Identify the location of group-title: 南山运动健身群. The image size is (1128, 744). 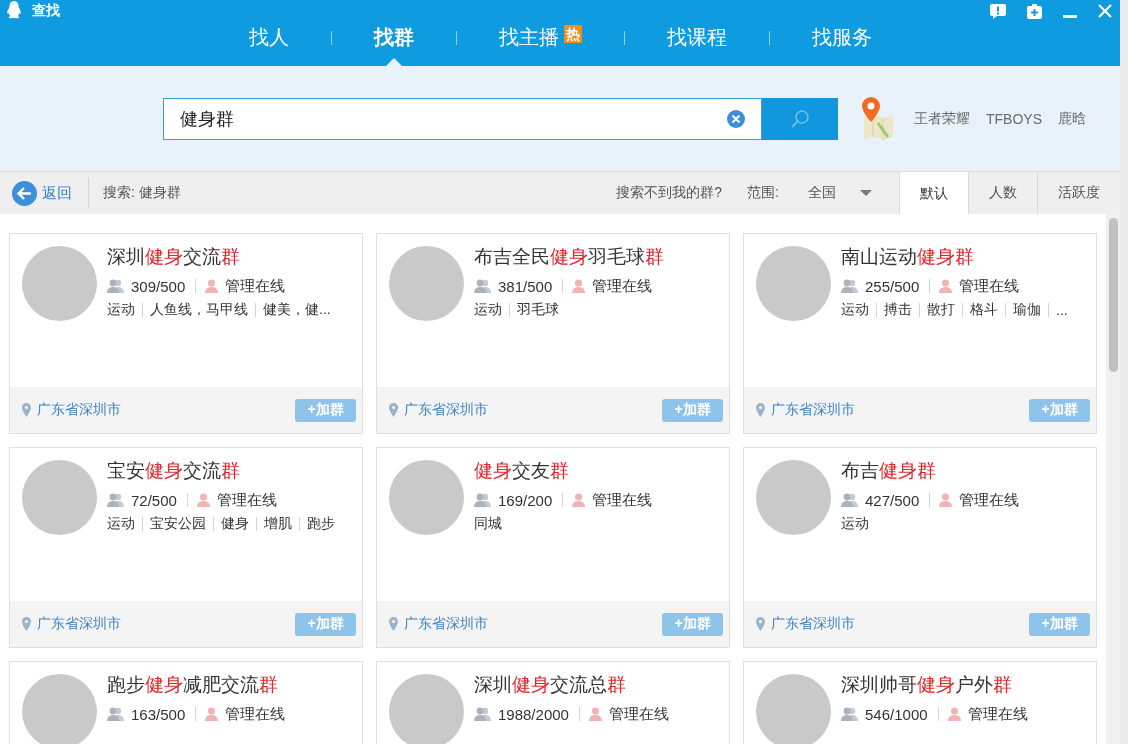
(908, 257).